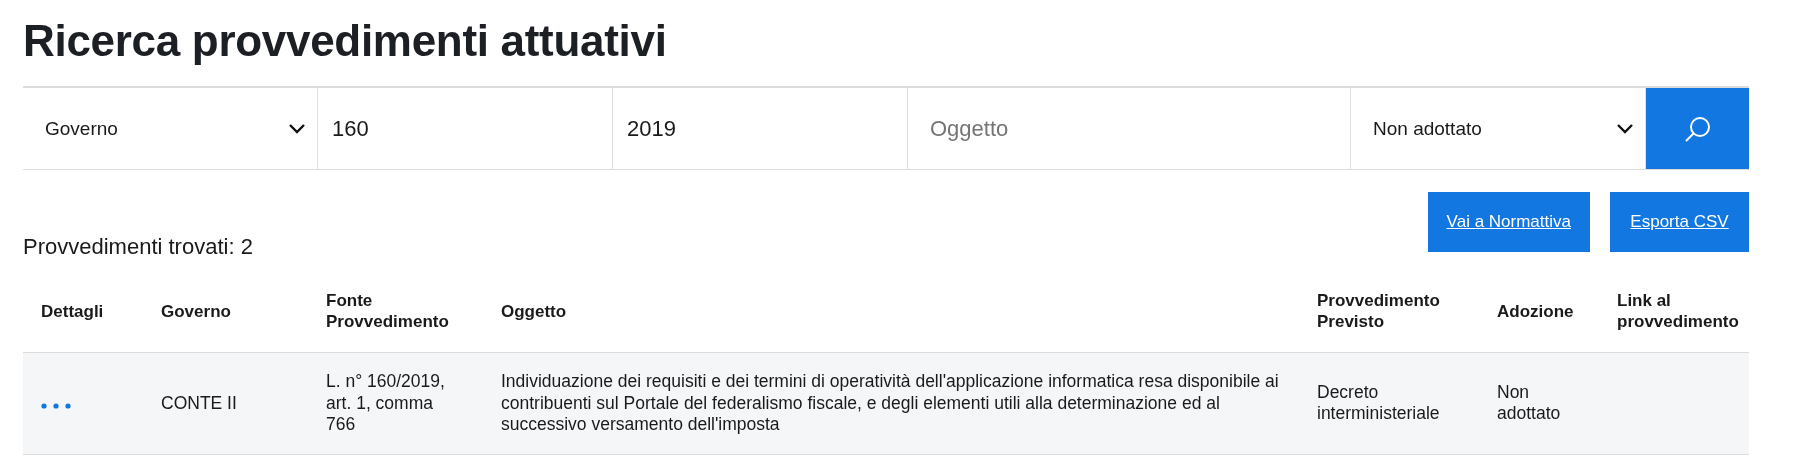  What do you see at coordinates (1697, 128) in the screenshot?
I see `search-icon` at bounding box center [1697, 128].